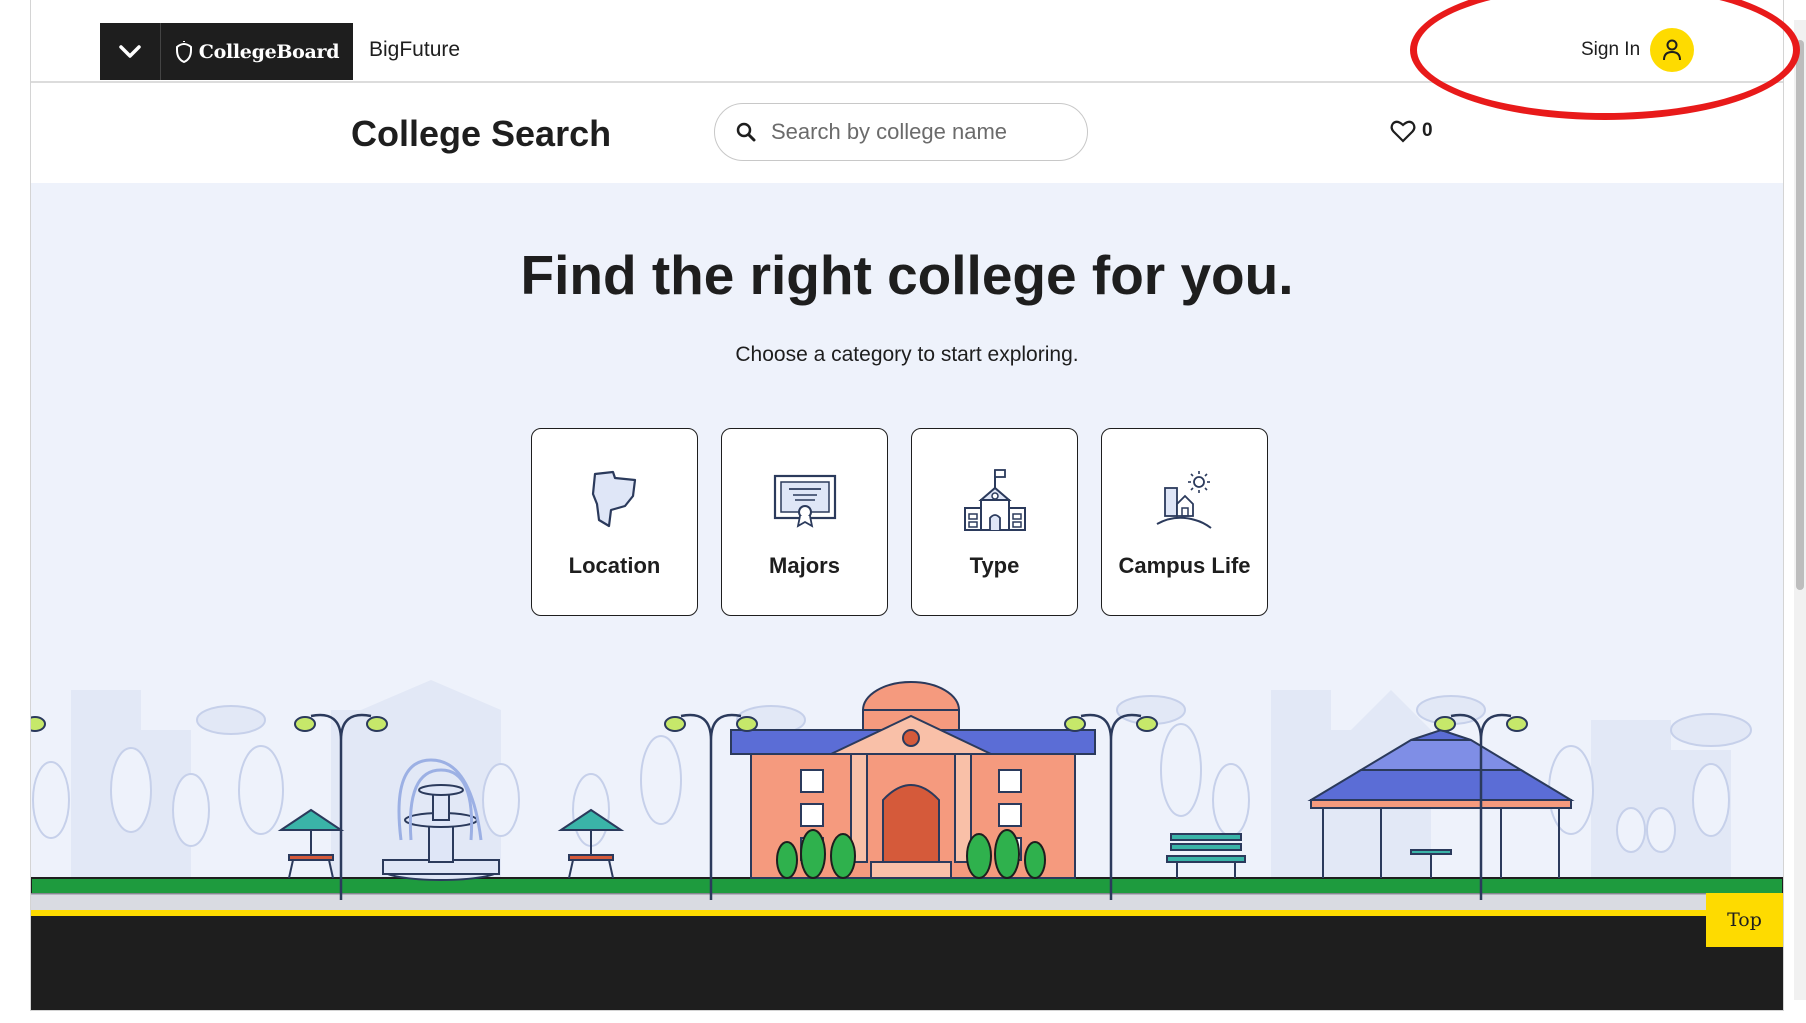 The width and height of the screenshot is (1806, 1023). I want to click on collegeboard-logo: CollegeBoard, so click(257, 51).